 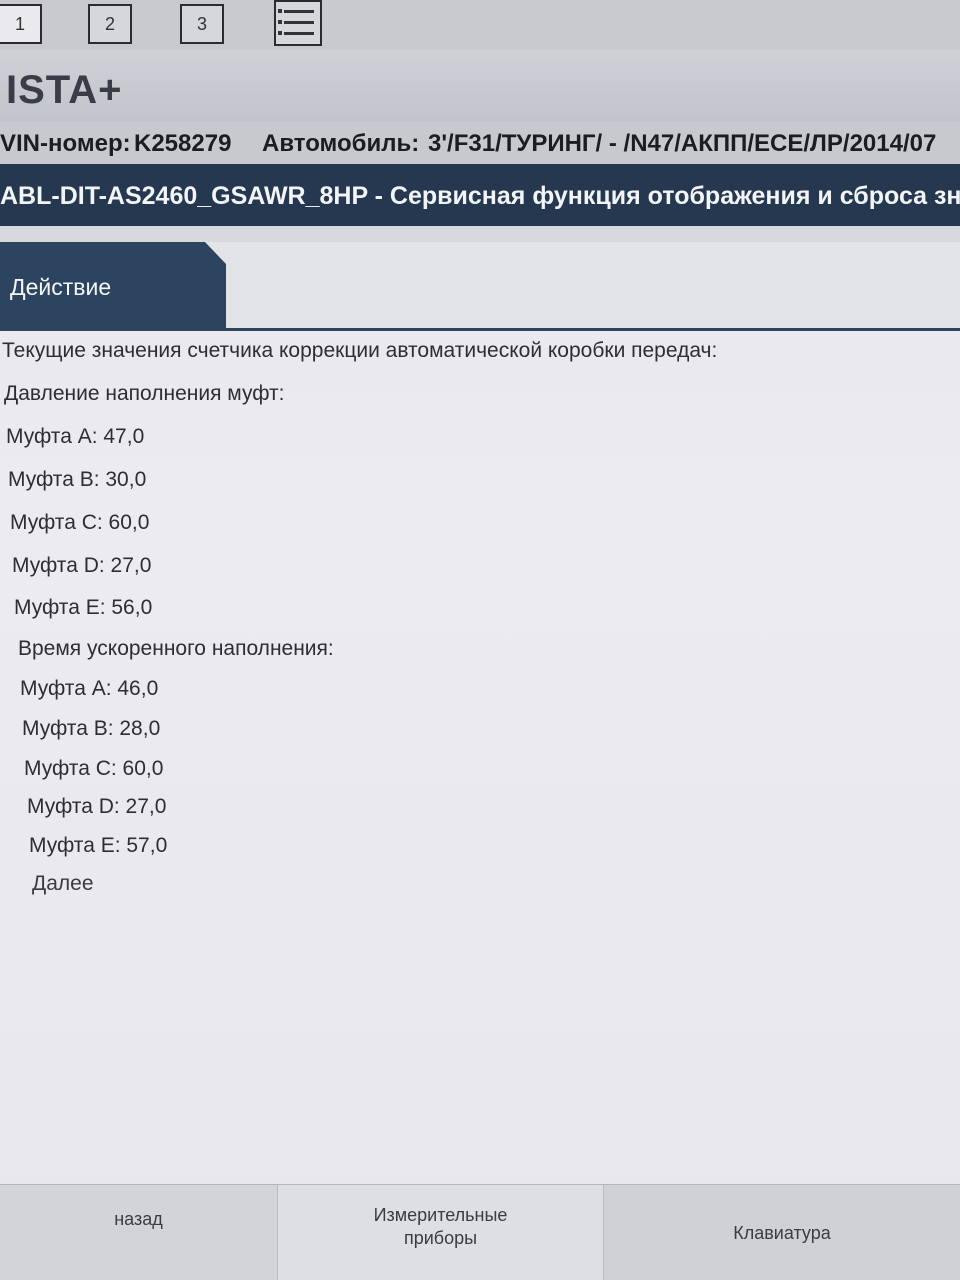 What do you see at coordinates (98, 845) in the screenshot?
I see `fast-fill-clutch-e: Муфта E: 57,0` at bounding box center [98, 845].